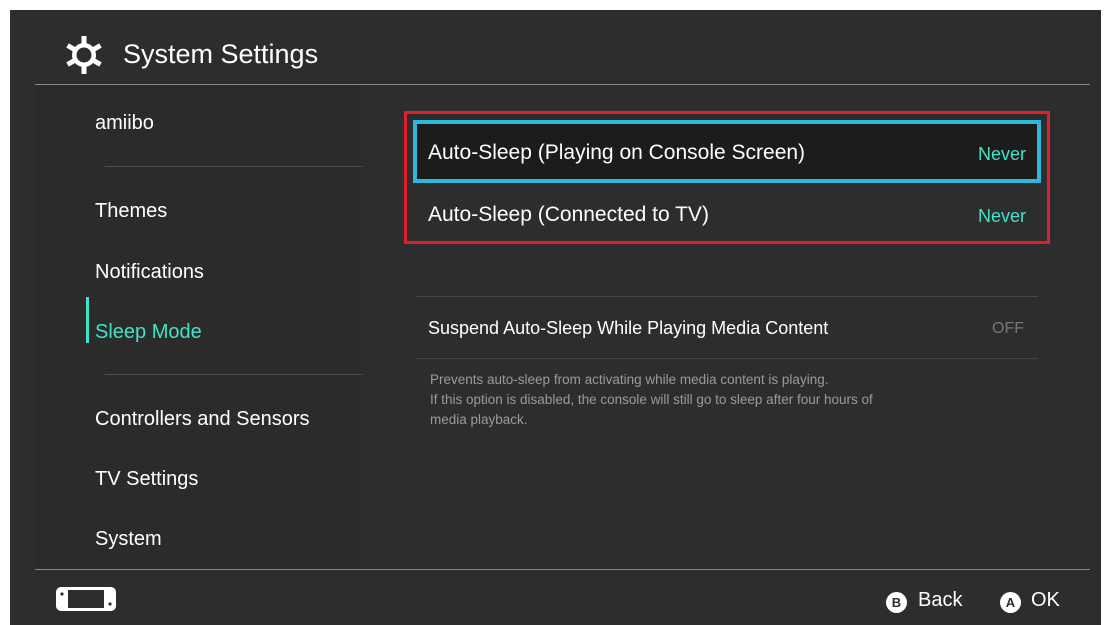 The height and width of the screenshot is (625, 1111). What do you see at coordinates (568, 215) in the screenshot?
I see `setting-row-tv-sleep: Auto-Sleep (Connected to TV)` at bounding box center [568, 215].